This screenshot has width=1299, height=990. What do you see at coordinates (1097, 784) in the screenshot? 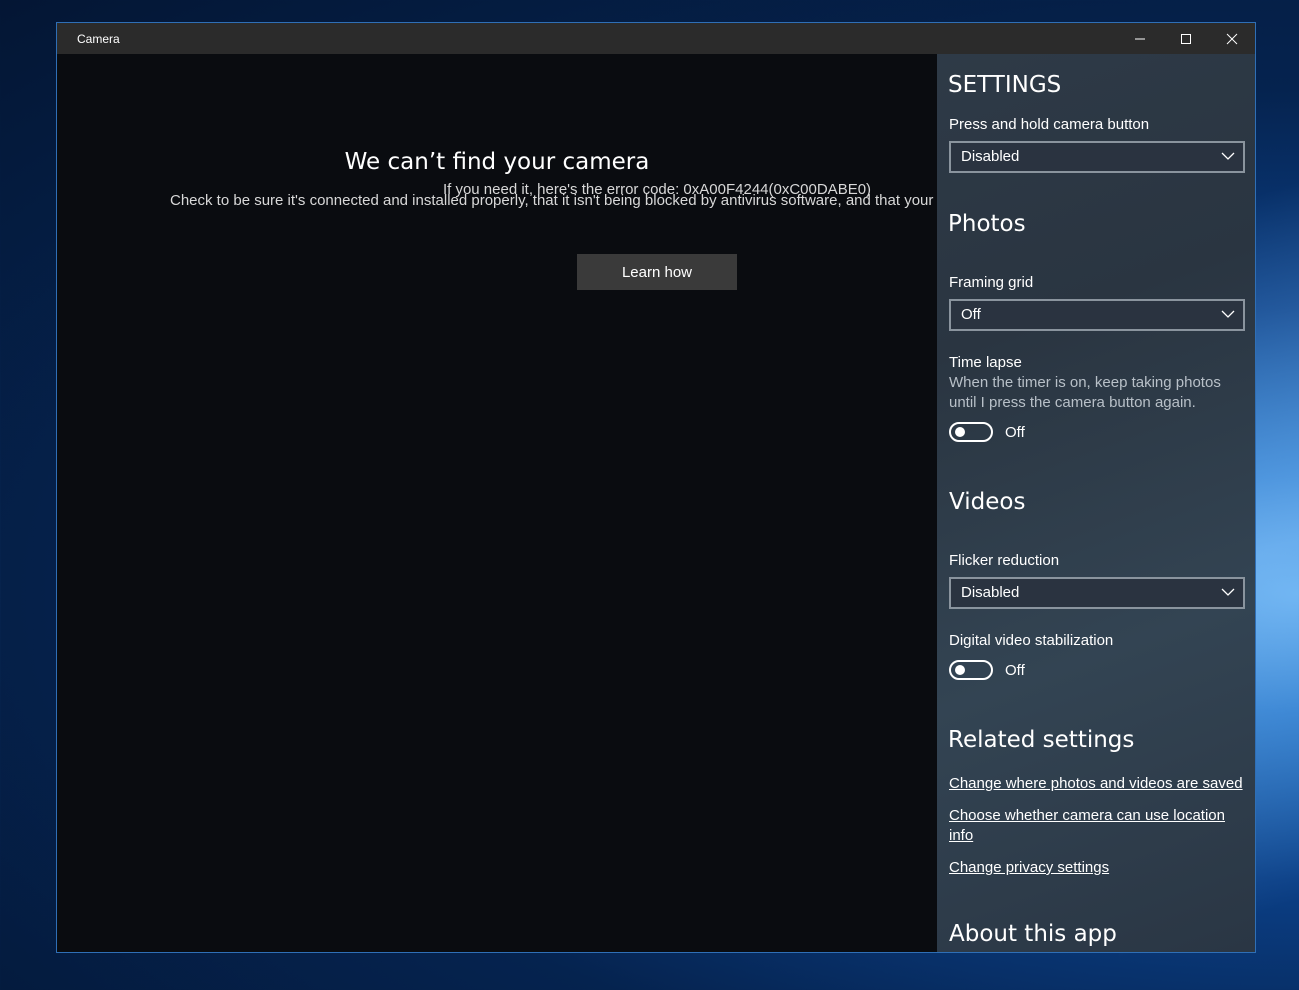
I see `link-save-location: Change where photos and videos are saved` at bounding box center [1097, 784].